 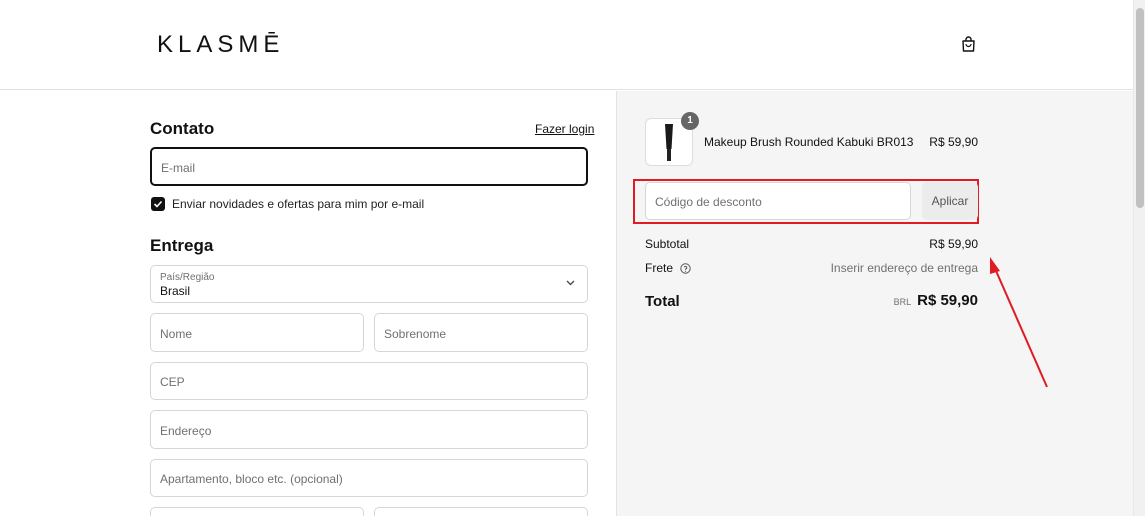 I want to click on chevron-down-icon, so click(x=570, y=283).